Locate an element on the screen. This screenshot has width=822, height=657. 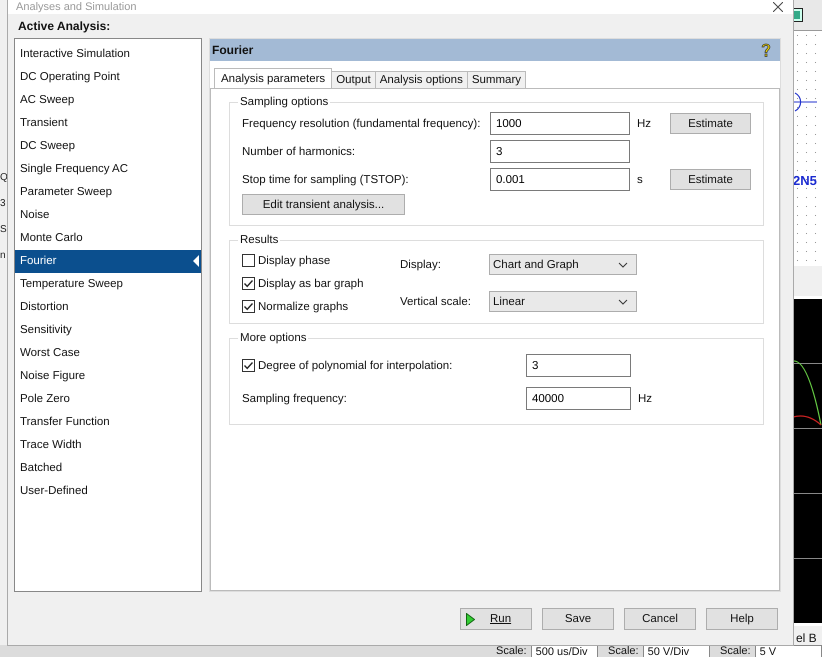
field-label: Display: is located at coordinates (421, 264).